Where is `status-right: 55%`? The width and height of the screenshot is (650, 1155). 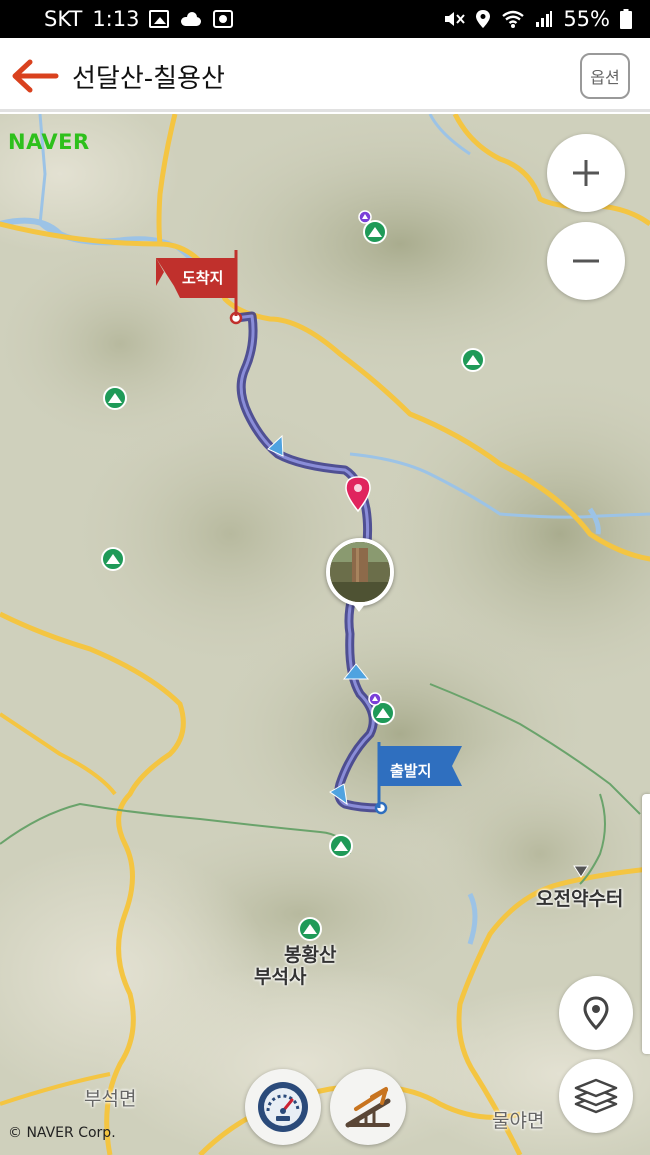 status-right: 55% is located at coordinates (537, 19).